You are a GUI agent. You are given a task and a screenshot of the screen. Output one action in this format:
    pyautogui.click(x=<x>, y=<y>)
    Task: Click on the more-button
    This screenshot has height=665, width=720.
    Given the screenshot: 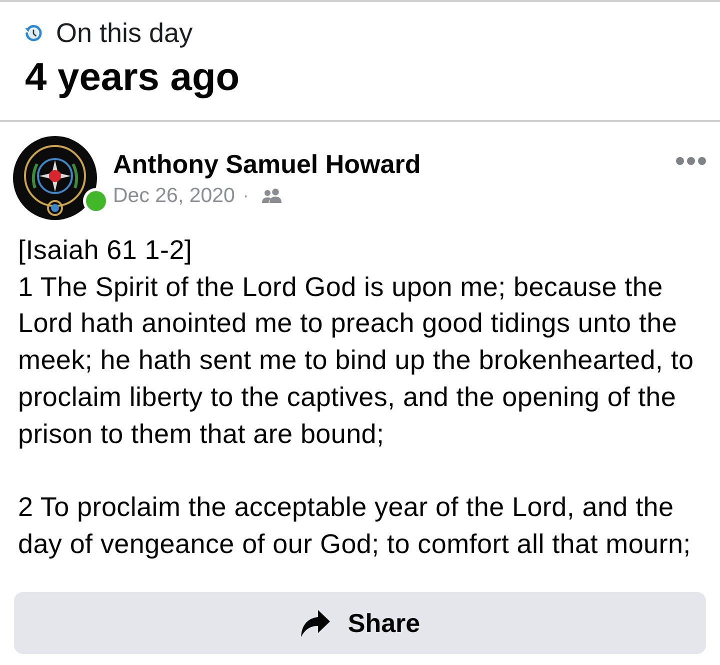 What is the action you would take?
    pyautogui.click(x=691, y=161)
    